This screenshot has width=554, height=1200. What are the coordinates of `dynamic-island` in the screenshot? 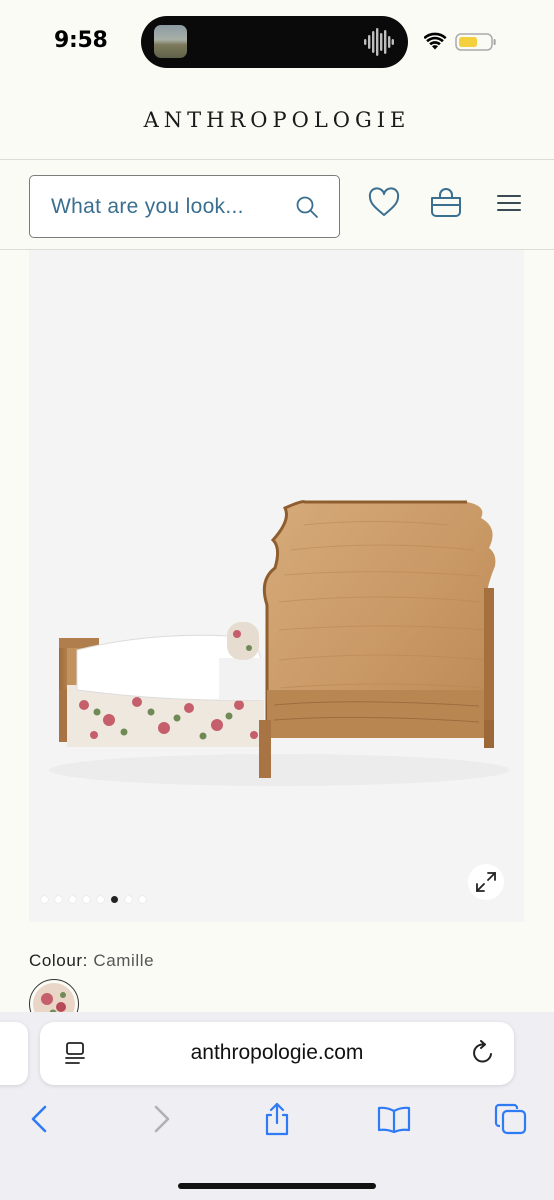 It's located at (274, 42).